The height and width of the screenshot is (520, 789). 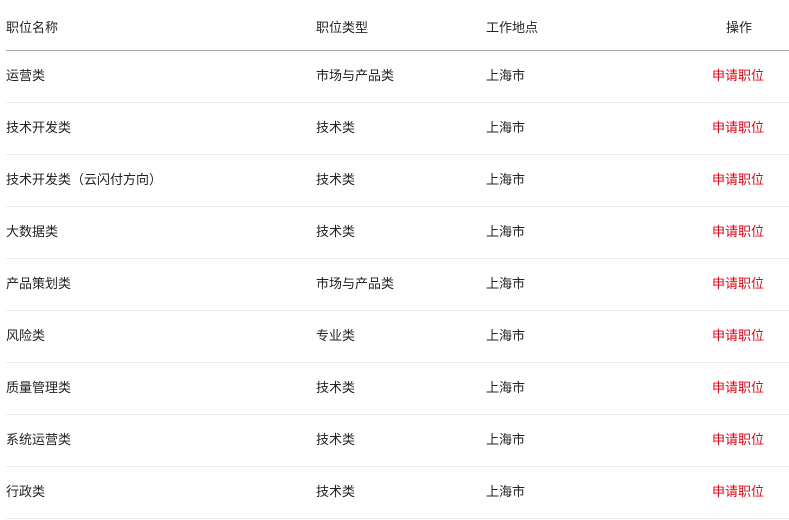 I want to click on table-row: 系统运营类 技术类 上海市 申请职位, so click(x=397, y=441).